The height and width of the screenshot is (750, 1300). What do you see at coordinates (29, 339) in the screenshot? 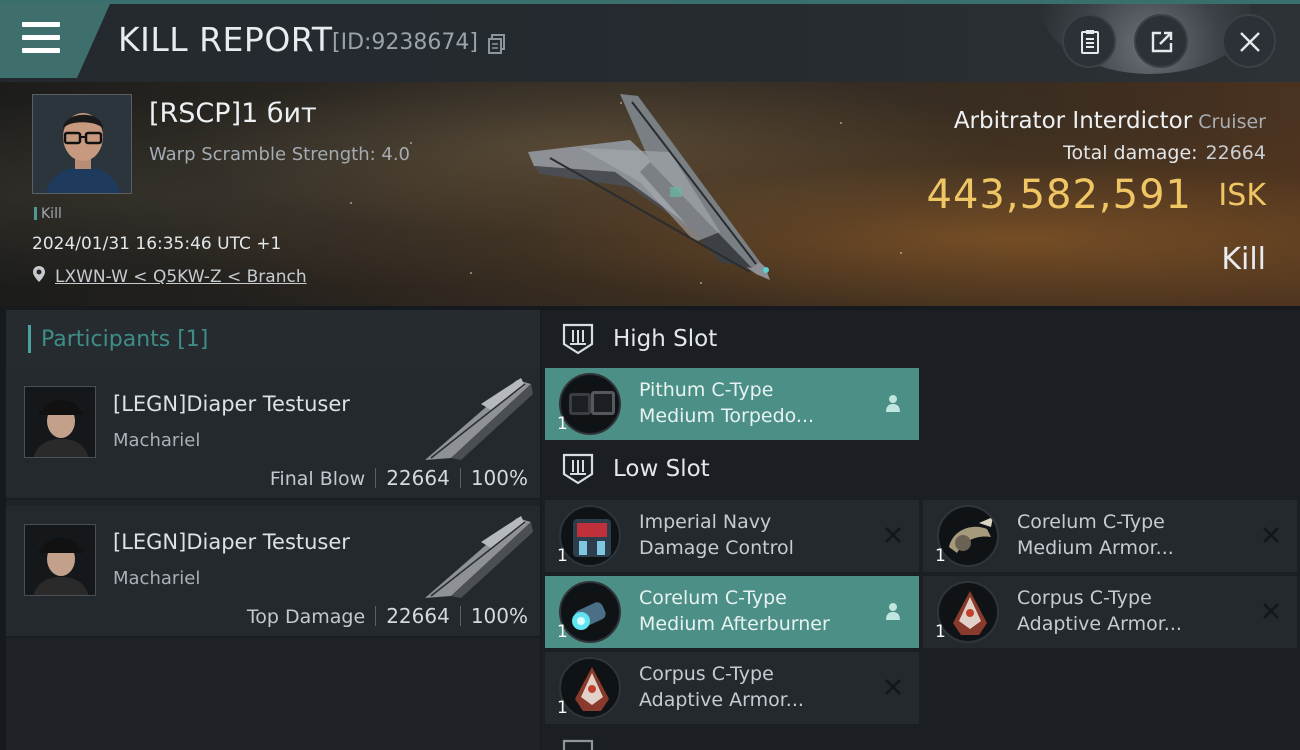
I see `header-accent-bar` at bounding box center [29, 339].